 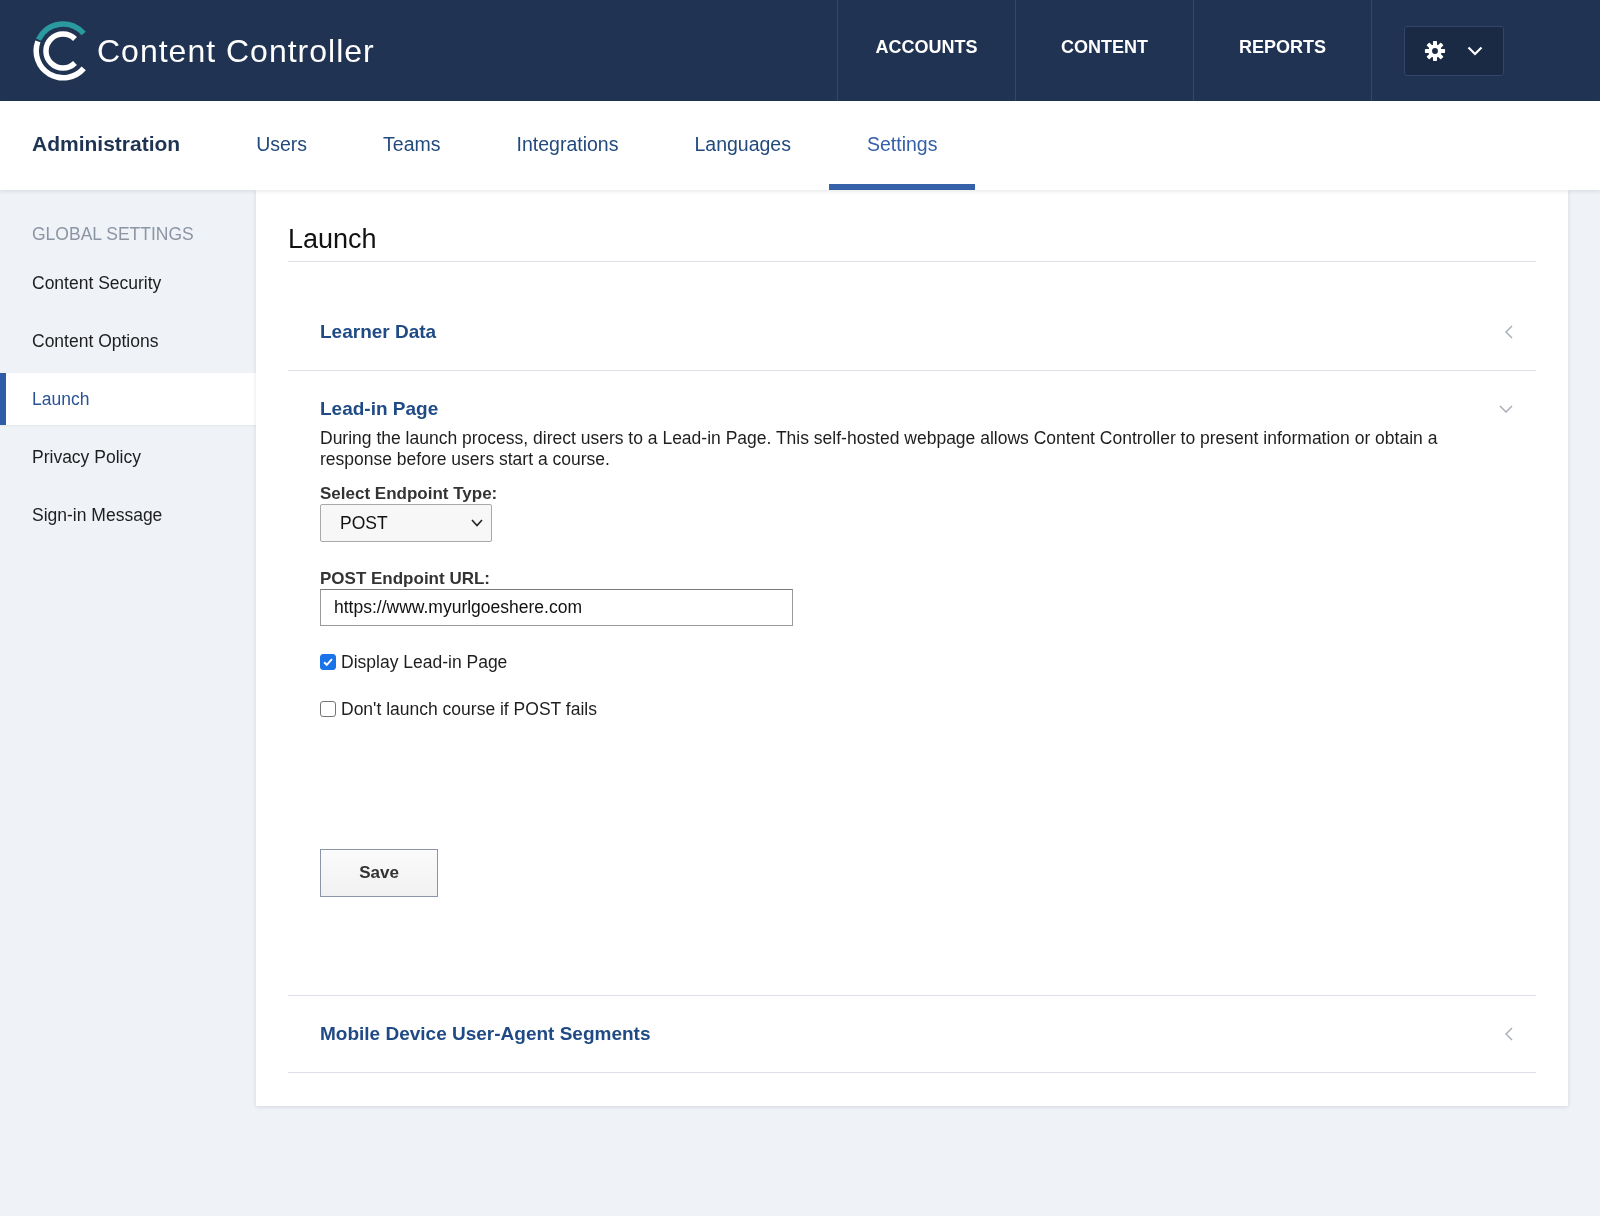 What do you see at coordinates (128, 283) in the screenshot?
I see `sidebar-item: Content Security` at bounding box center [128, 283].